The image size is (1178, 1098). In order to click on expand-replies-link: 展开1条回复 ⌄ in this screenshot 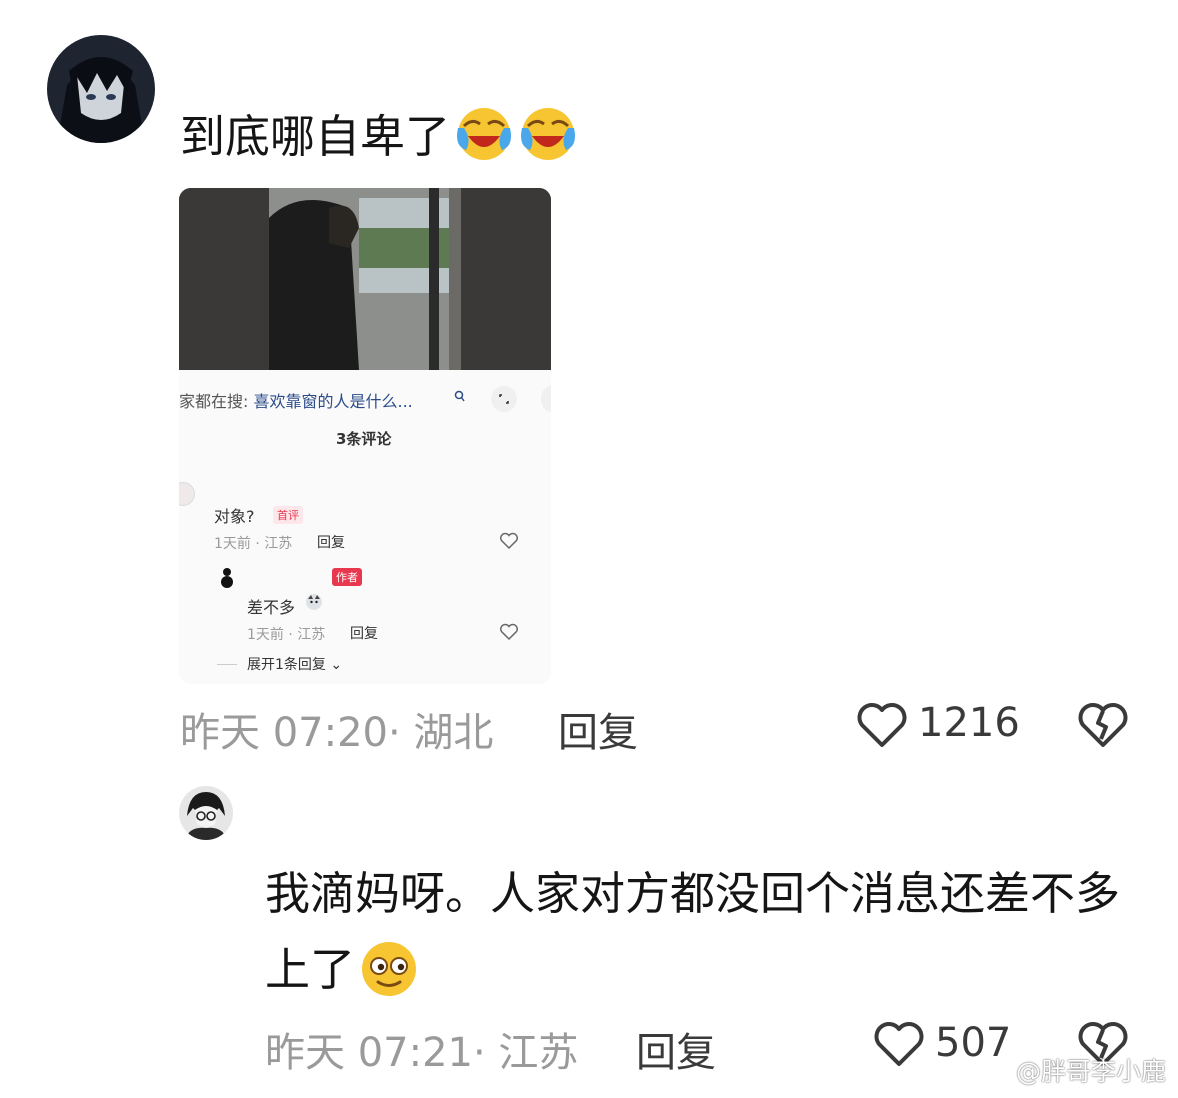, I will do `click(294, 664)`.